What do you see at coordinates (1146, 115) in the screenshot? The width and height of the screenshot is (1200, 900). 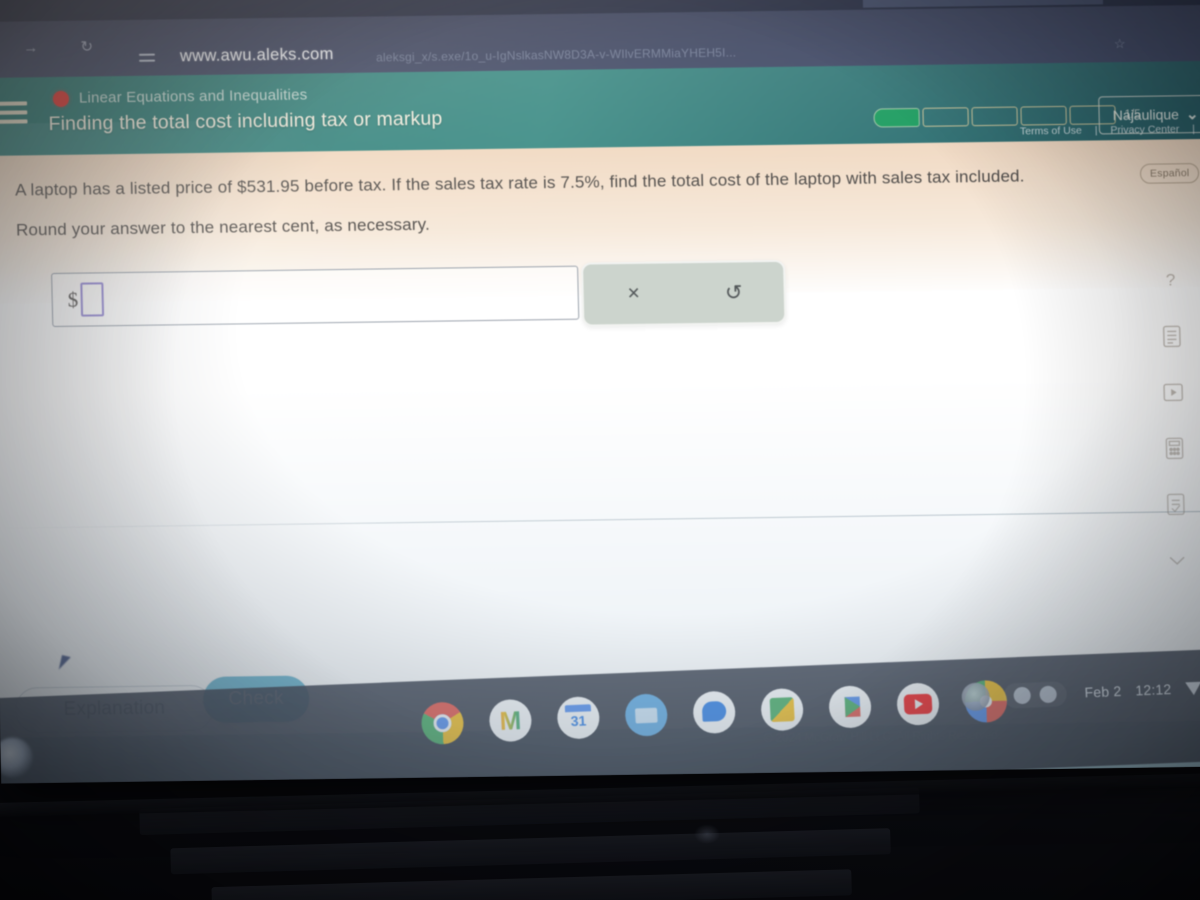 I see `user-name-label: Najaulique` at bounding box center [1146, 115].